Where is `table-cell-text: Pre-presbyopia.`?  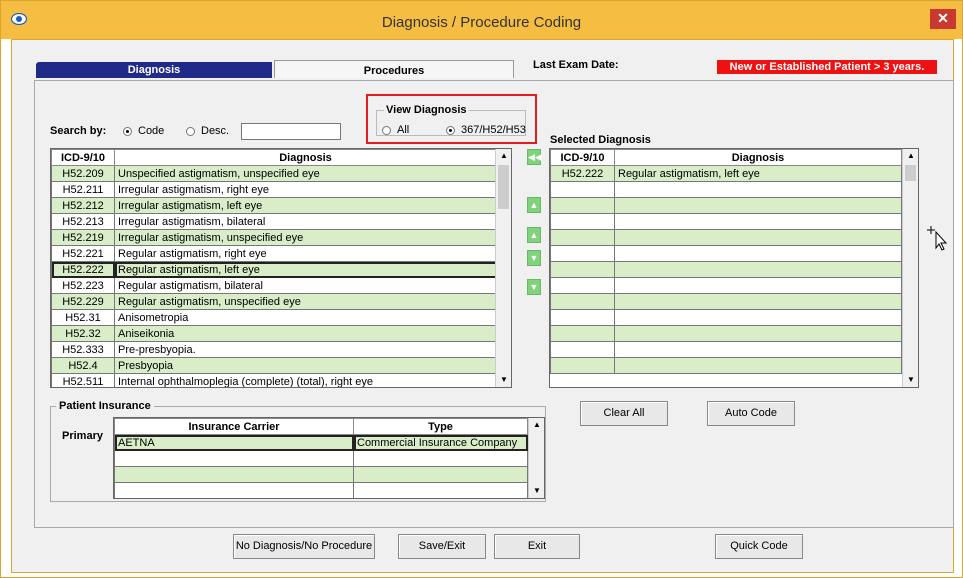
table-cell-text: Pre-presbyopia. is located at coordinates (305, 349).